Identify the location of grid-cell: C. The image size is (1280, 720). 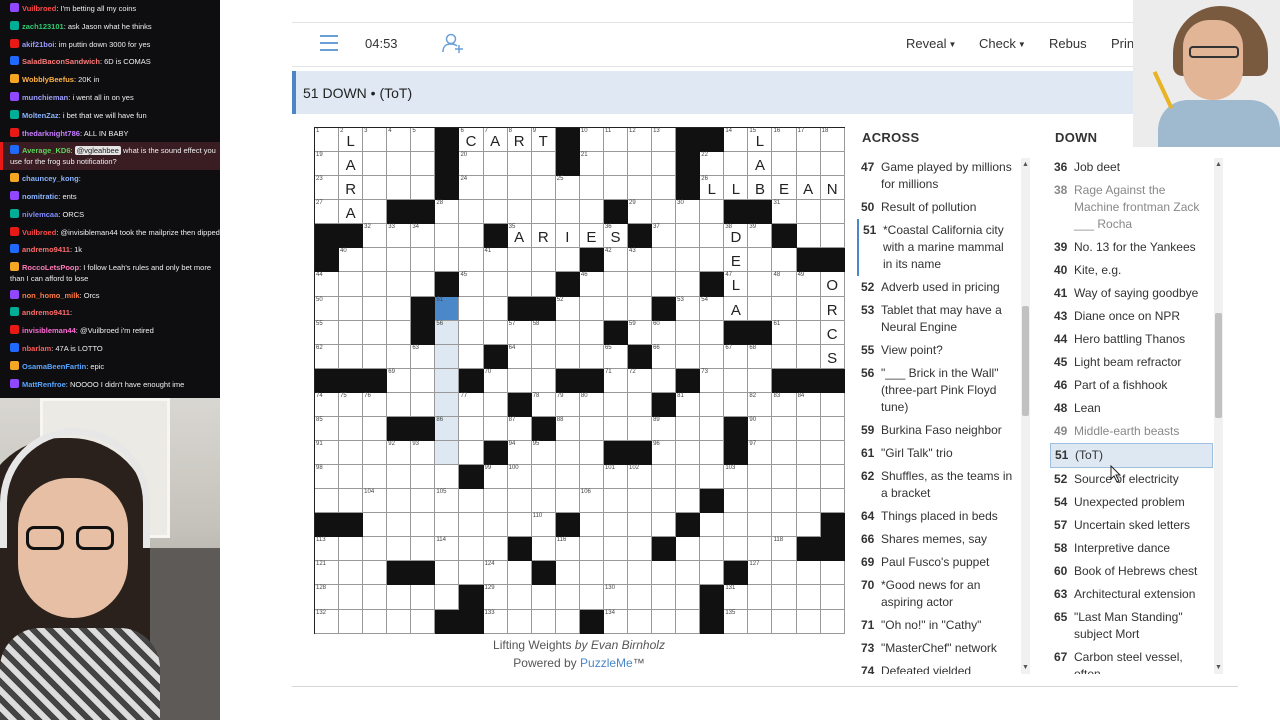
(832, 332).